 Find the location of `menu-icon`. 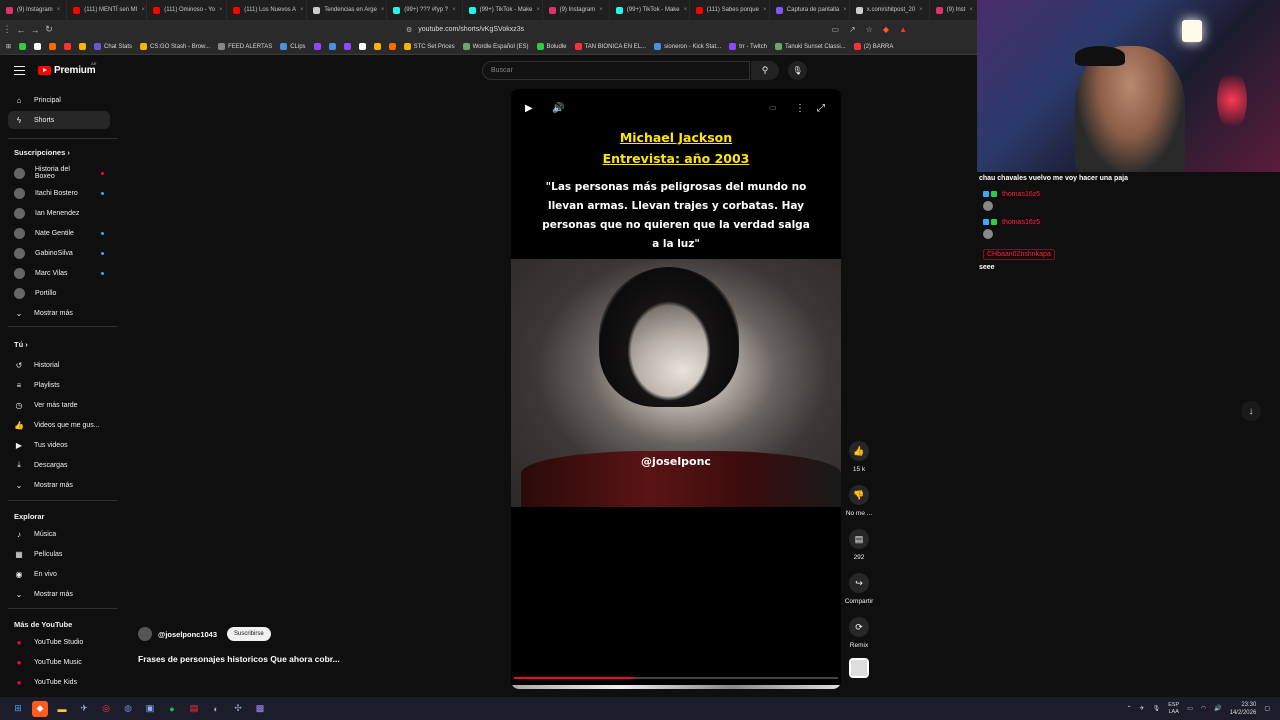

menu-icon is located at coordinates (19, 70).